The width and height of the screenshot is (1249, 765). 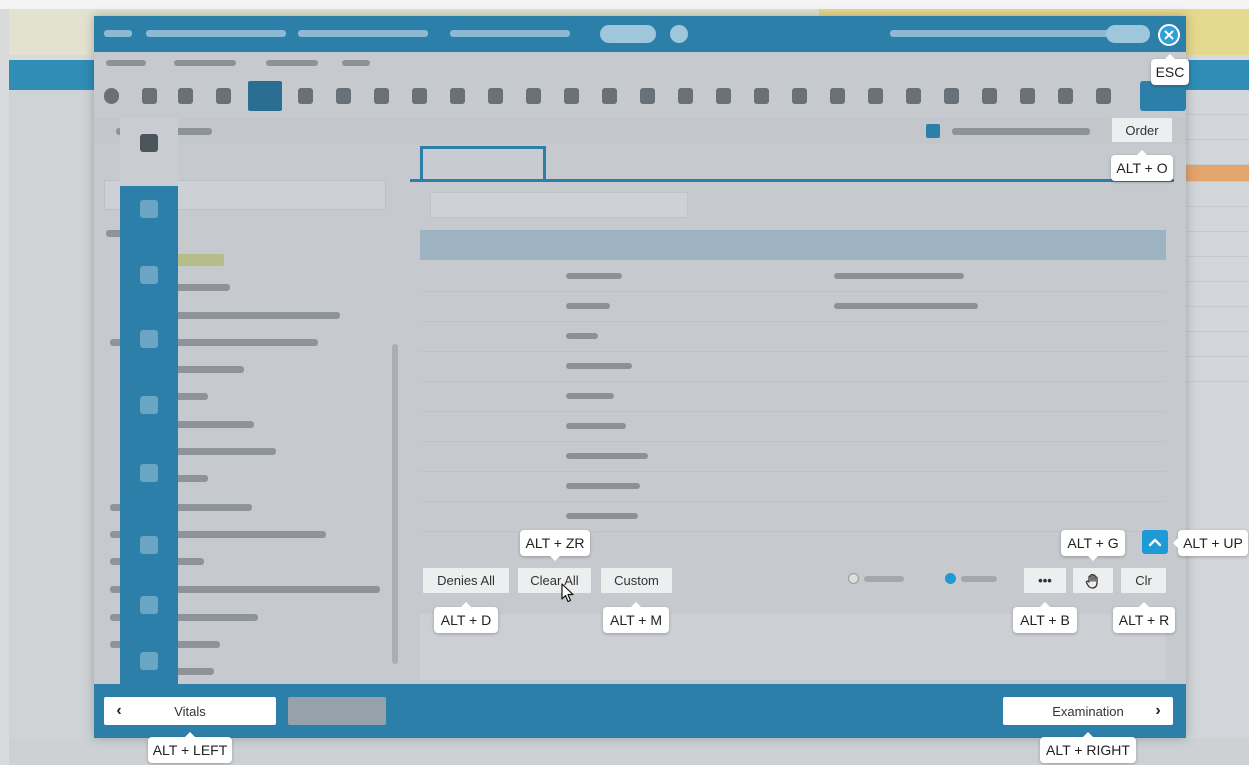 I want to click on shortcut-tip-gesture: ALT + G, so click(x=1093, y=545).